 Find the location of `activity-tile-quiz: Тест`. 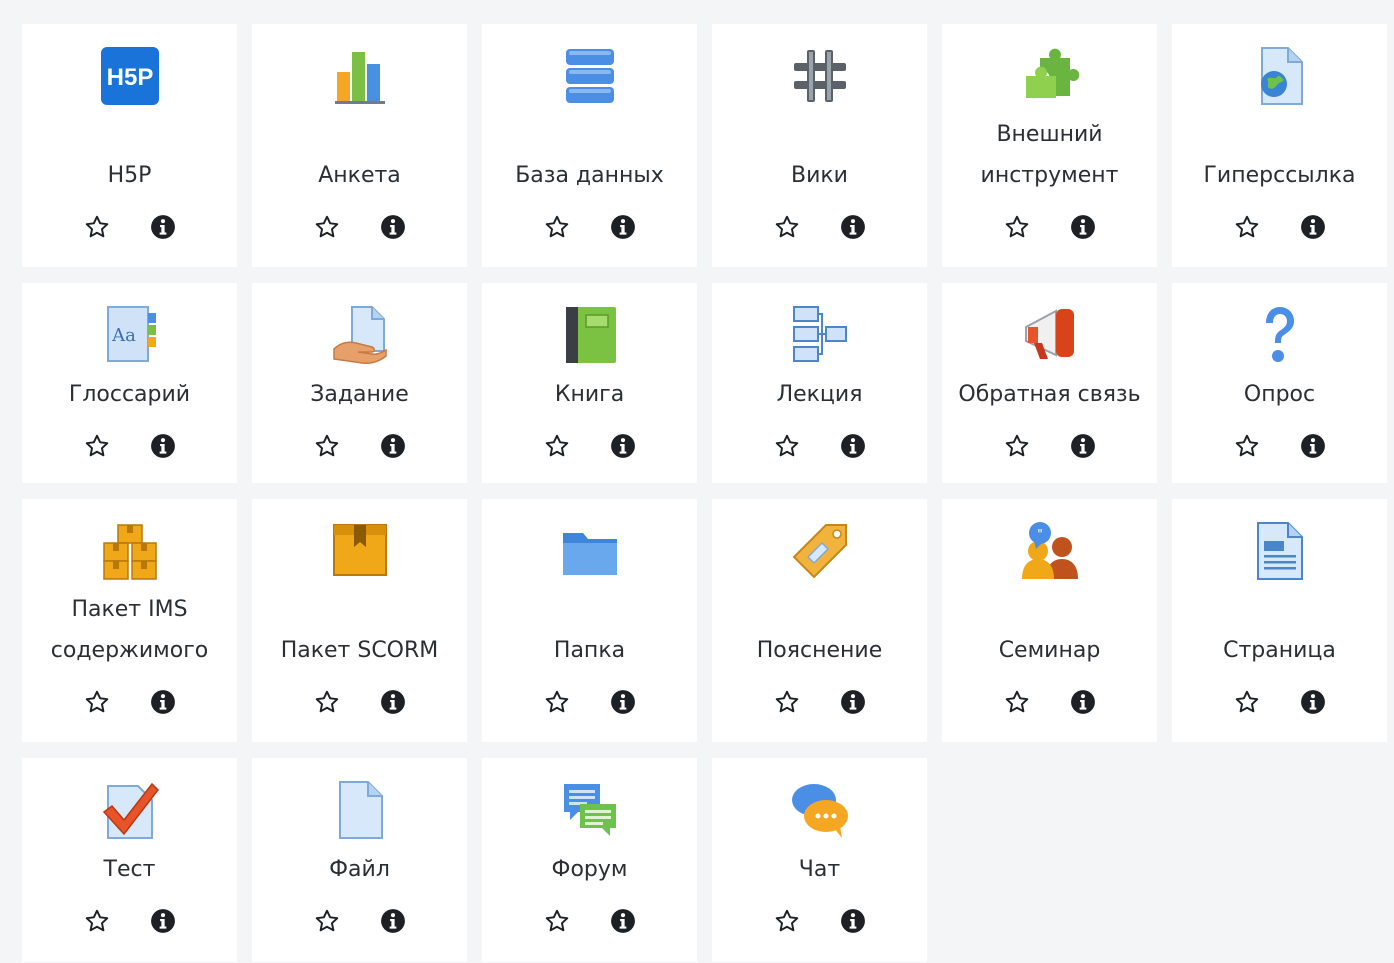

activity-tile-quiz: Тест is located at coordinates (129, 860).